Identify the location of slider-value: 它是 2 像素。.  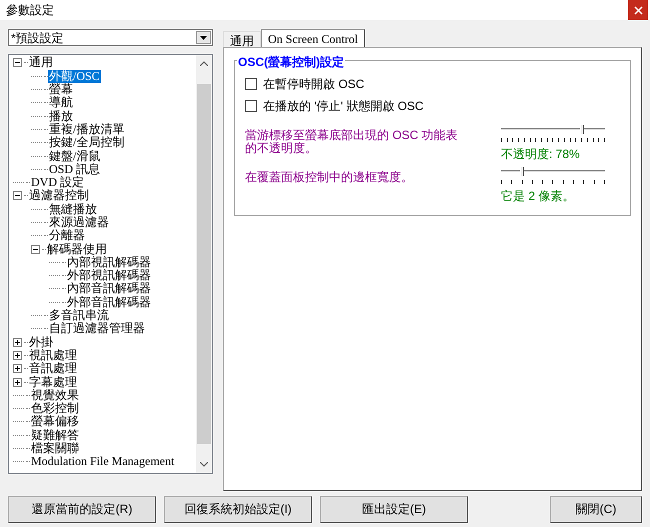
(538, 196).